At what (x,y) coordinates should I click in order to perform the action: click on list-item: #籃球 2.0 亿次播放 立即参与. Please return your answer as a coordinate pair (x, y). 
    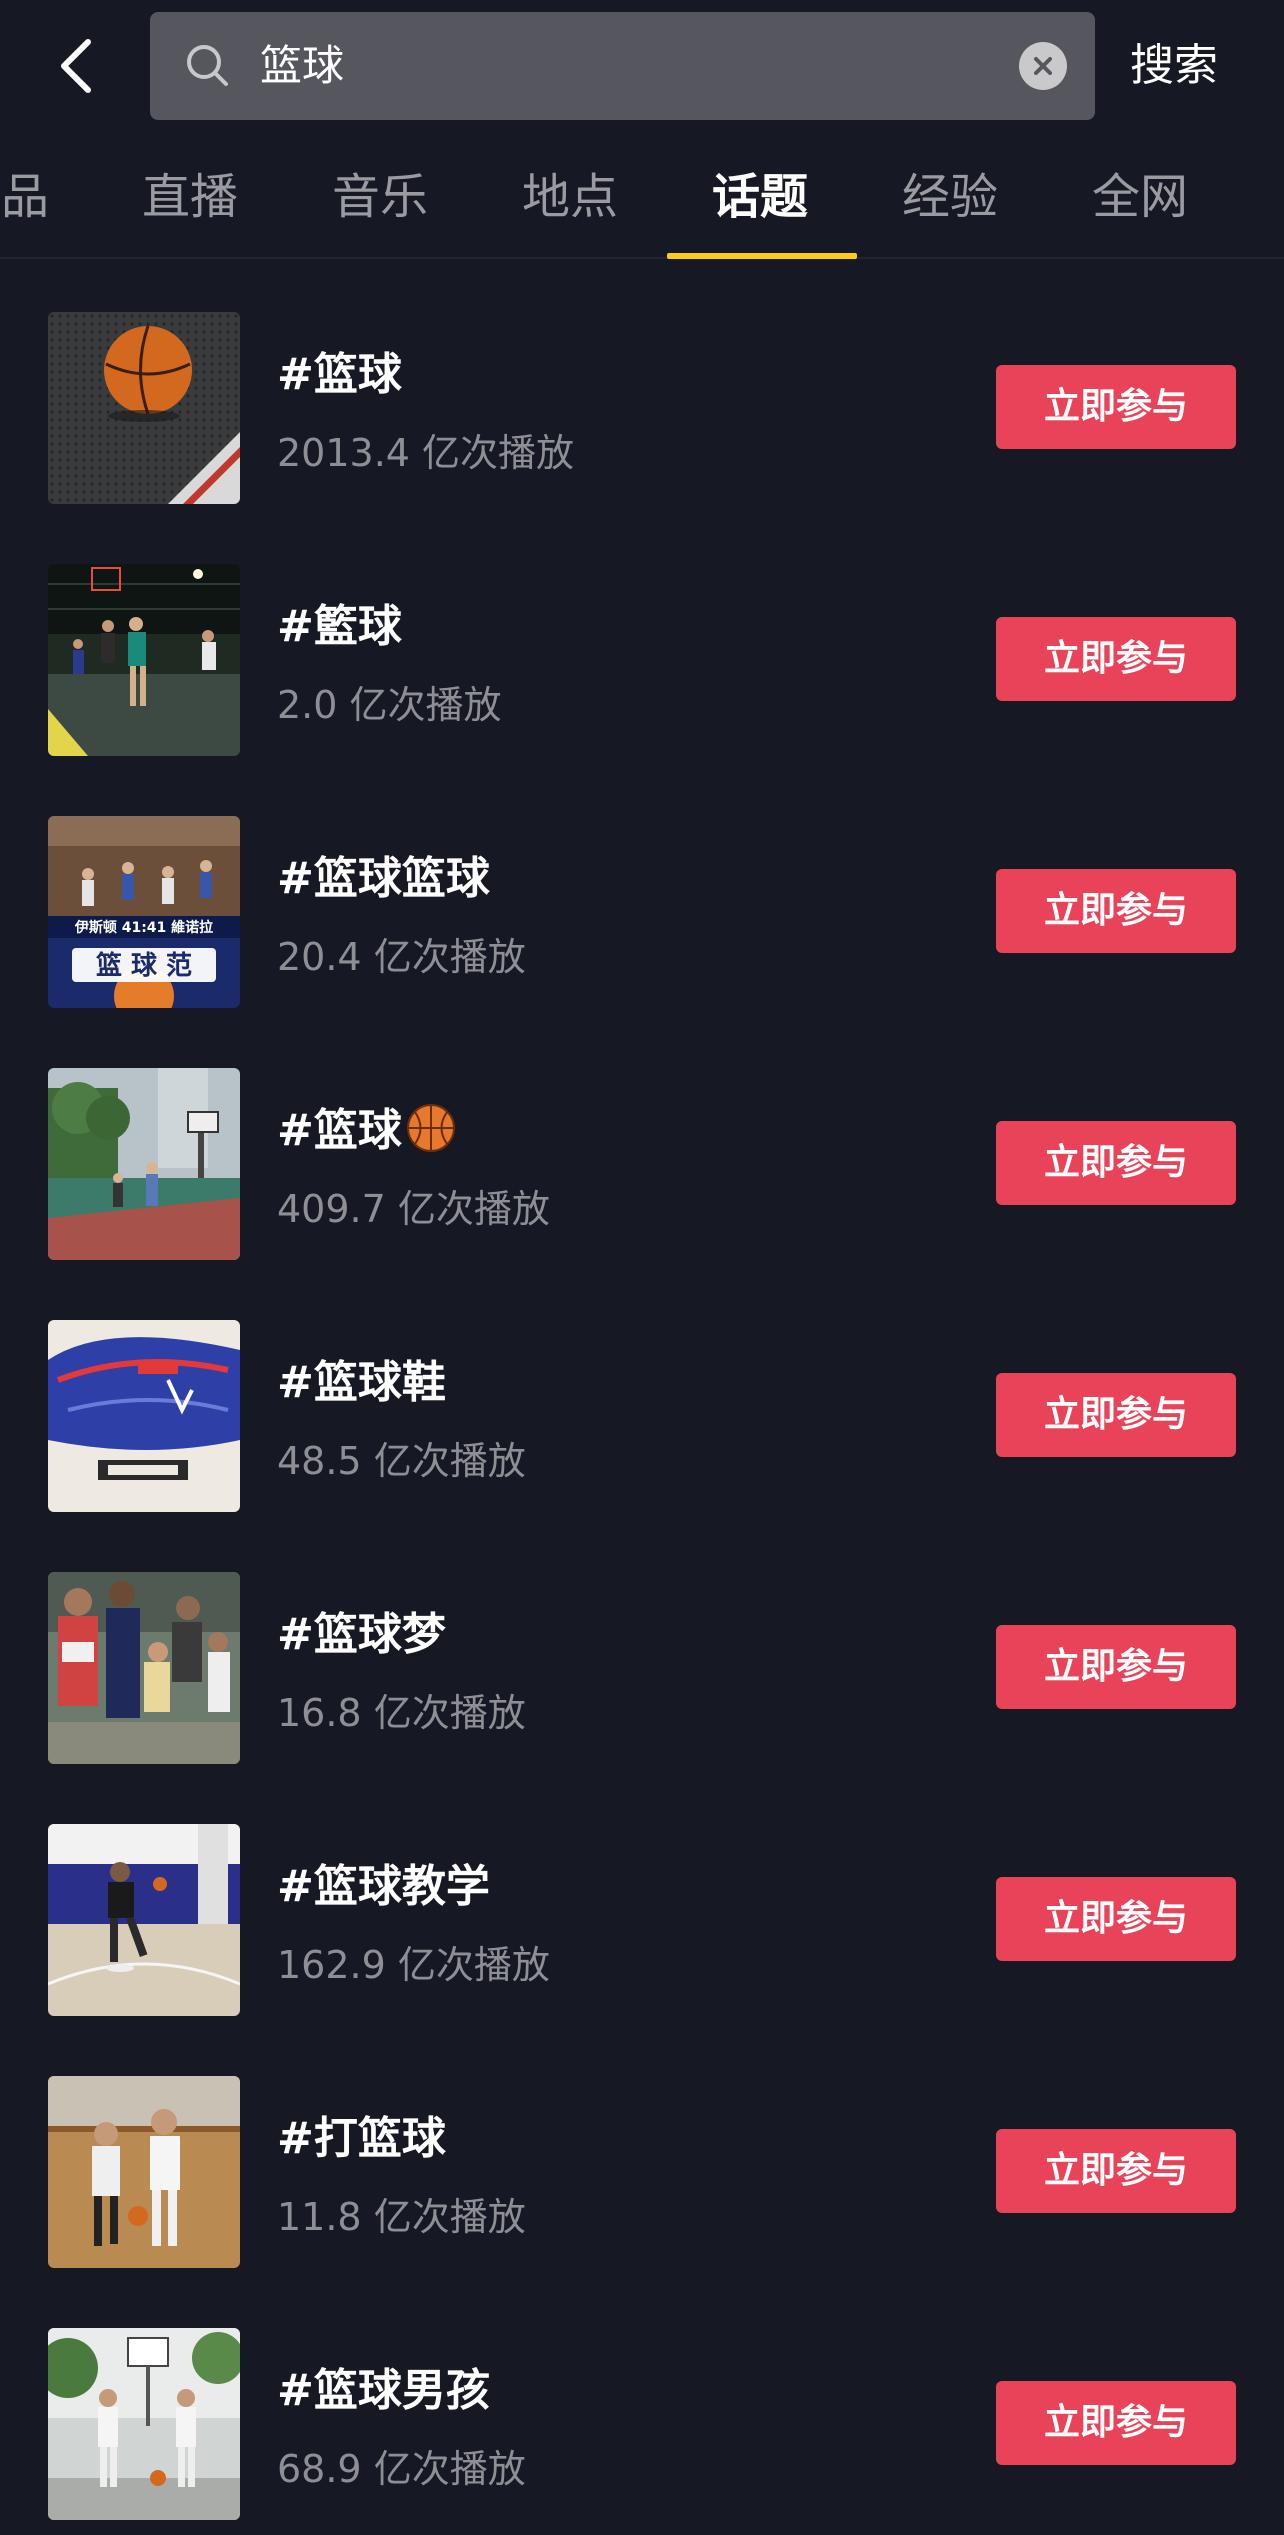
    Looking at the image, I should click on (642, 636).